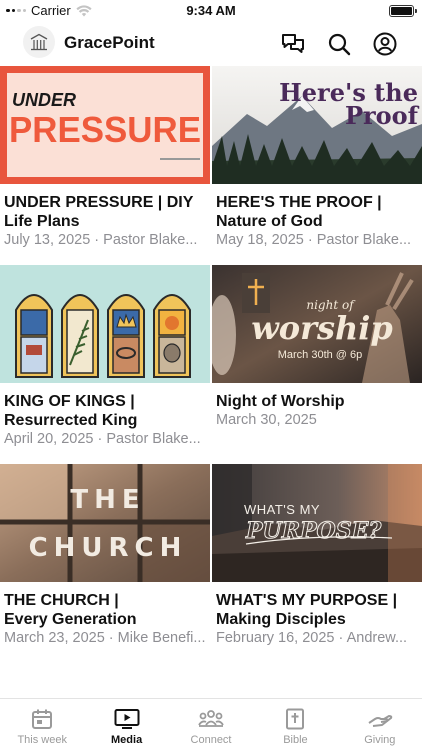 This screenshot has width=422, height=750. What do you see at coordinates (292, 43) in the screenshot?
I see `chat-icon` at bounding box center [292, 43].